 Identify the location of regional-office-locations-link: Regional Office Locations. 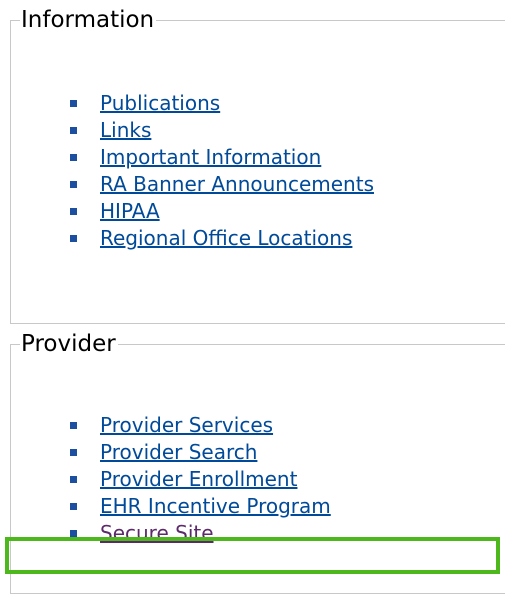
(226, 238).